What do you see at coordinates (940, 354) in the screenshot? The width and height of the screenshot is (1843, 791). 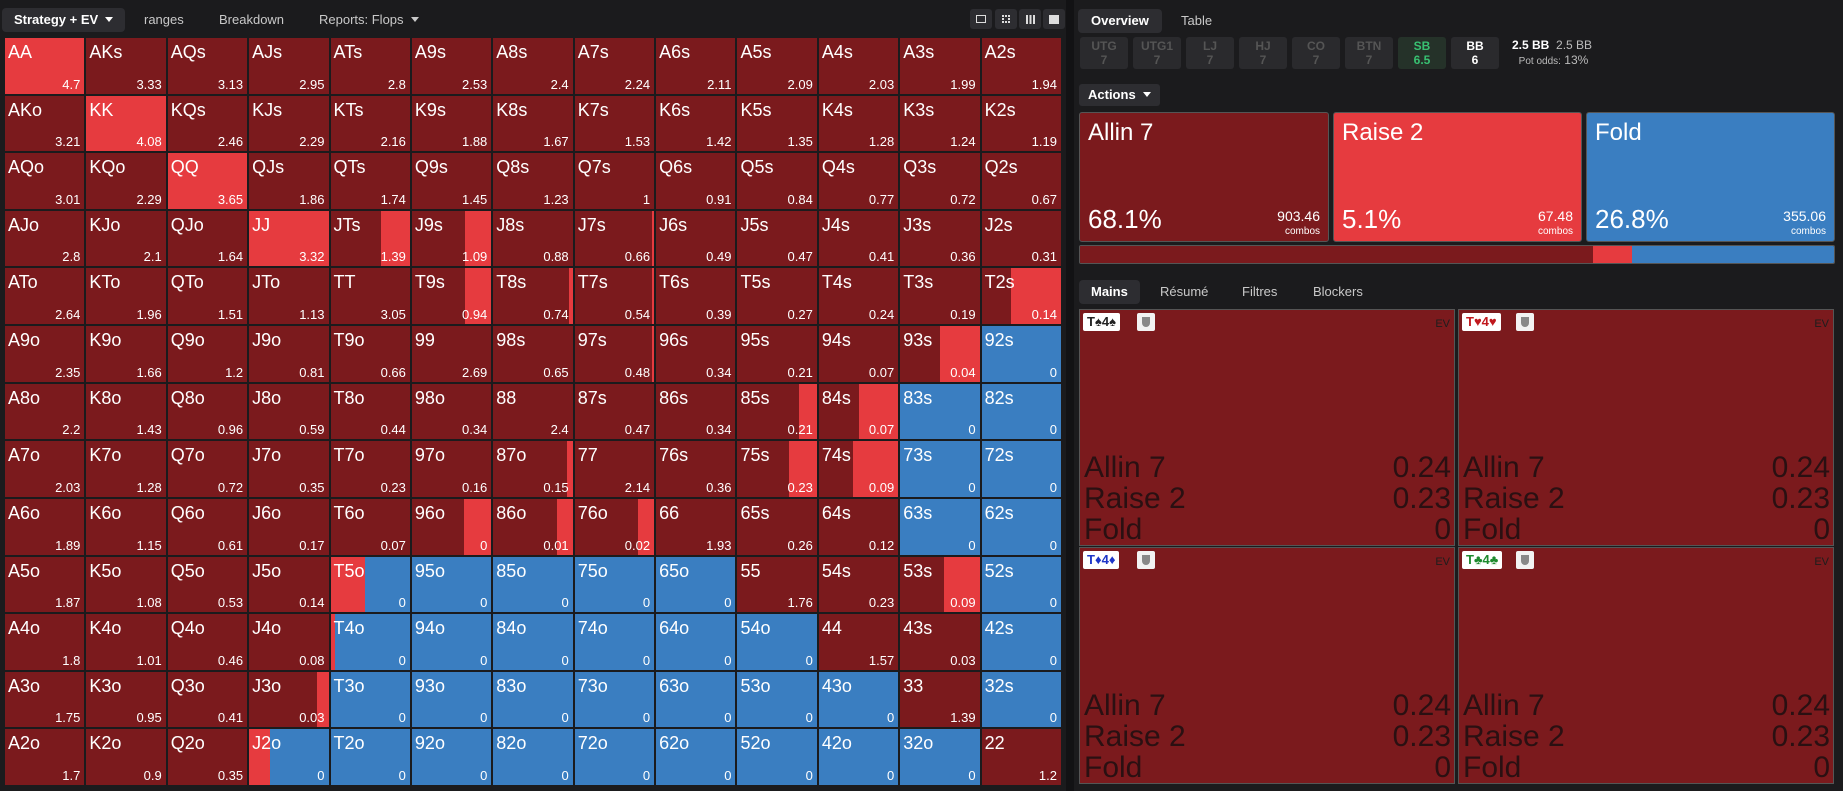 I see `hand-cell: 93s 0.04` at bounding box center [940, 354].